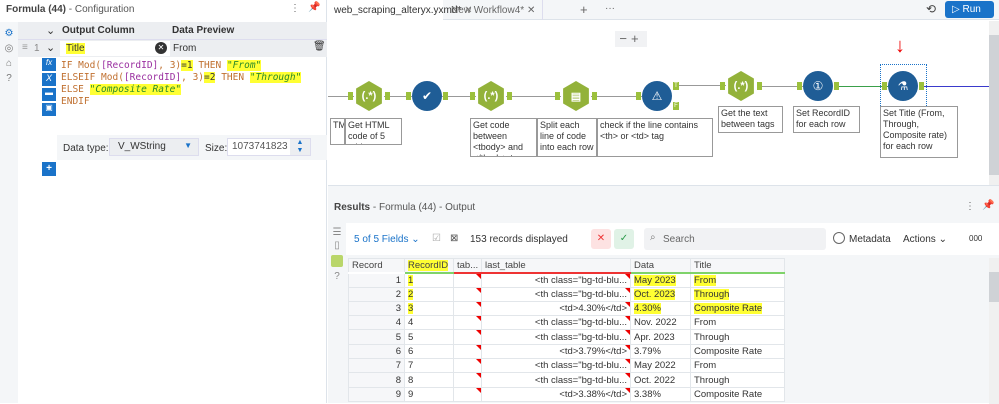  Describe the element at coordinates (493, 10) in the screenshot. I see `tab-workflow-2: New Workflow4* ✕` at that location.